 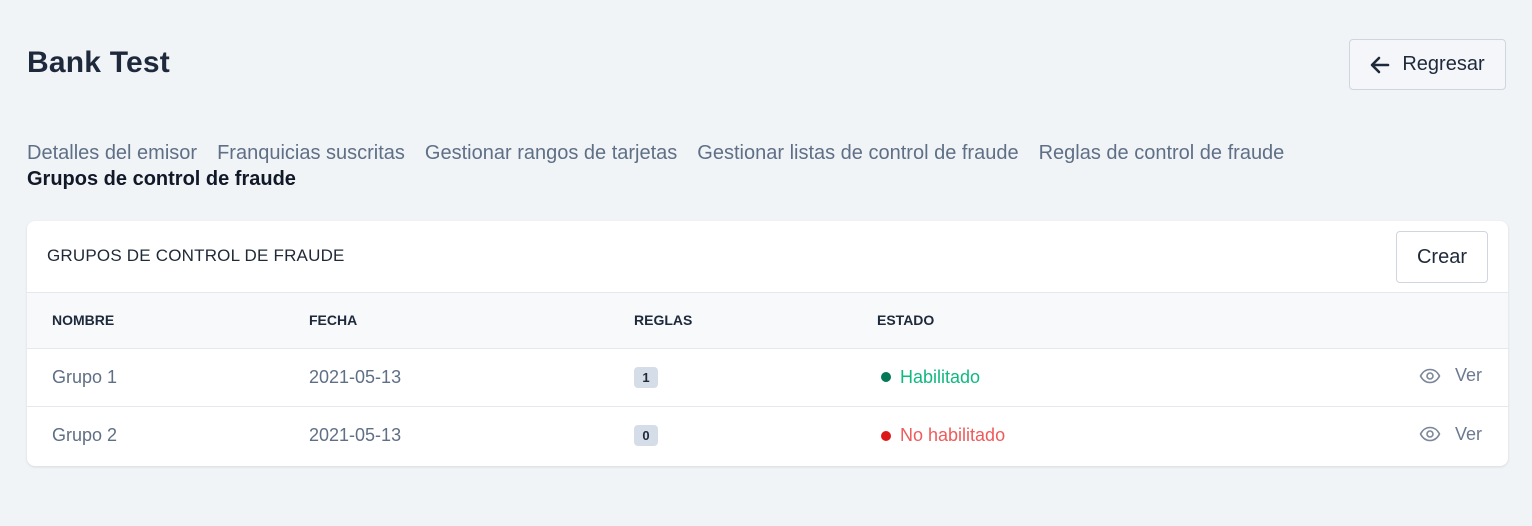 What do you see at coordinates (646, 436) in the screenshot?
I see `rules-count-badge: 0` at bounding box center [646, 436].